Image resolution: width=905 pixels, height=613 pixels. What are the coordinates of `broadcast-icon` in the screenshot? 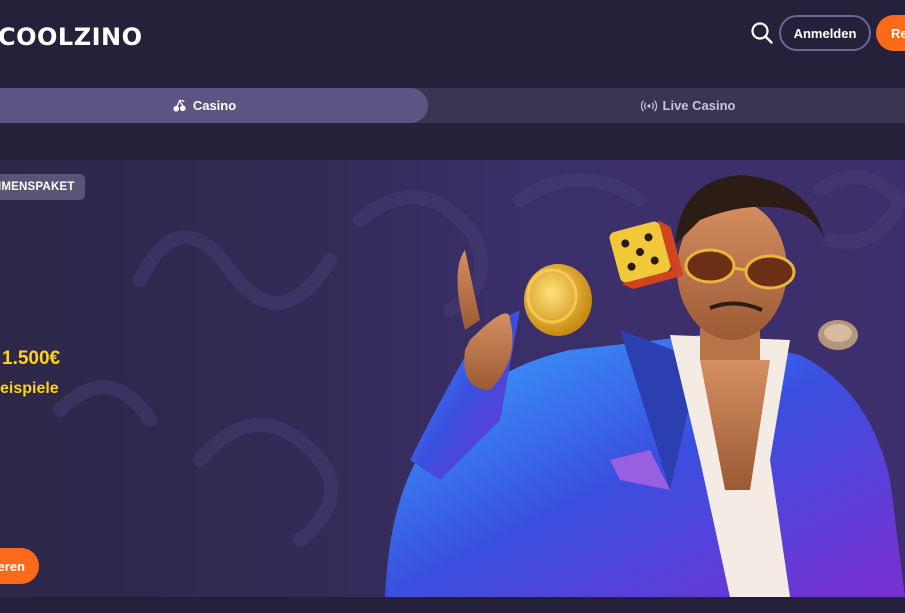 It's located at (648, 105).